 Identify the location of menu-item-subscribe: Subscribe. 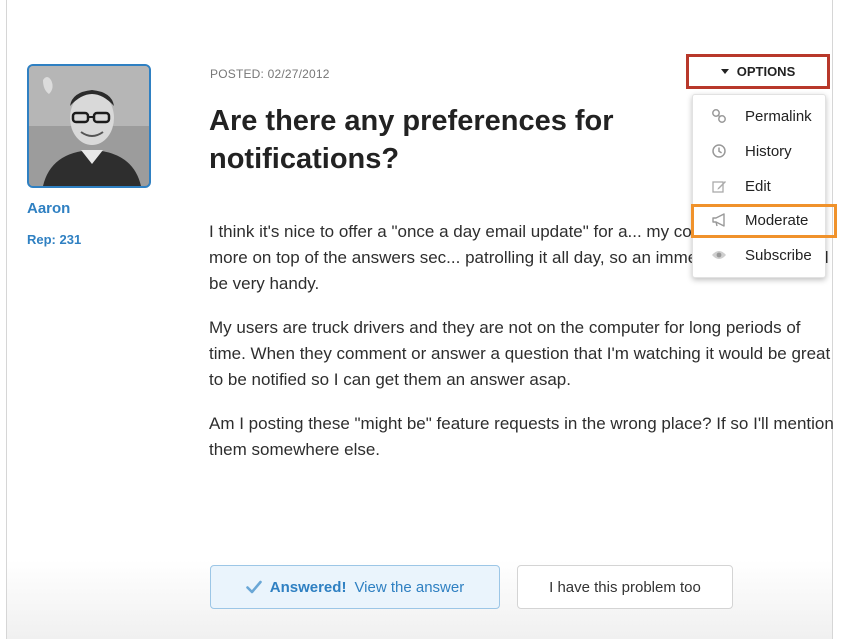
(759, 255).